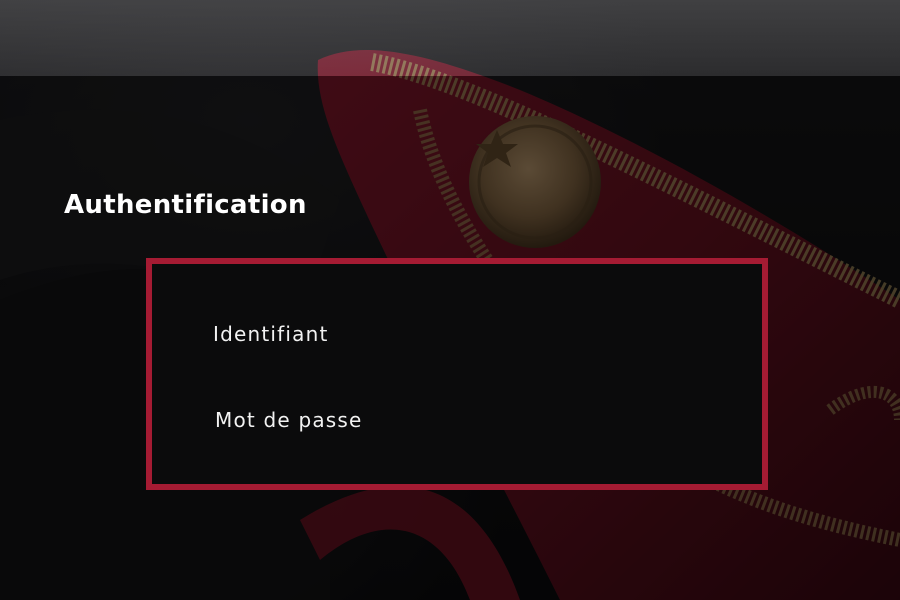 This screenshot has height=600, width=900. What do you see at coordinates (289, 420) in the screenshot?
I see `password-field: Mot de passe` at bounding box center [289, 420].